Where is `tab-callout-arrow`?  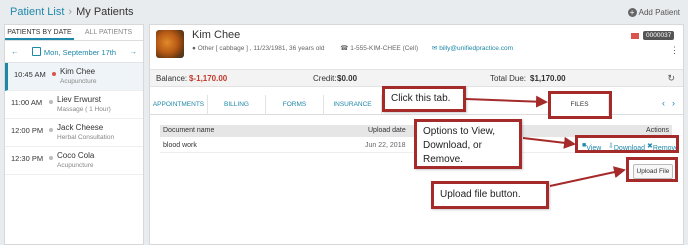
tab-callout-arrow is located at coordinates (506, 101).